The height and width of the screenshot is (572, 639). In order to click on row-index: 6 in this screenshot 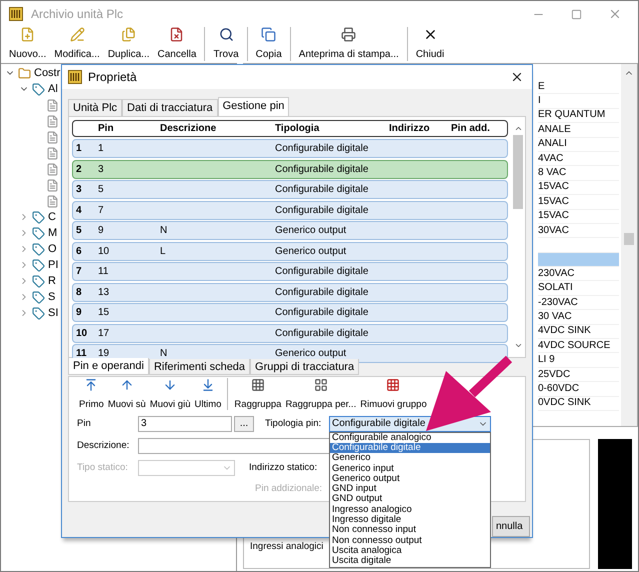, I will do `click(79, 251)`.